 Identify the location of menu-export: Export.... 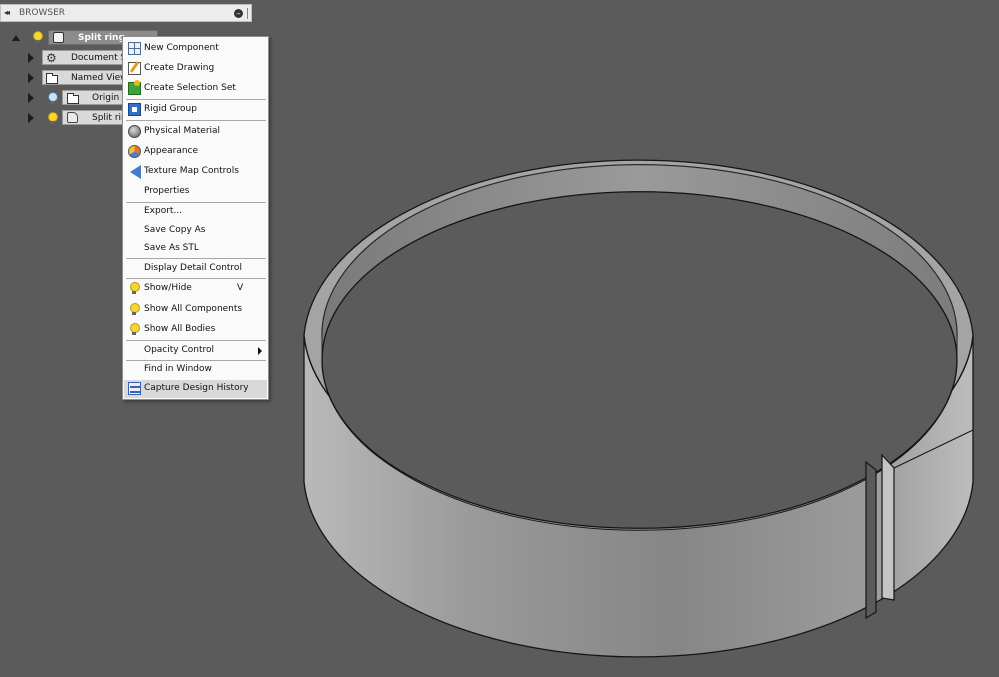
(195, 212).